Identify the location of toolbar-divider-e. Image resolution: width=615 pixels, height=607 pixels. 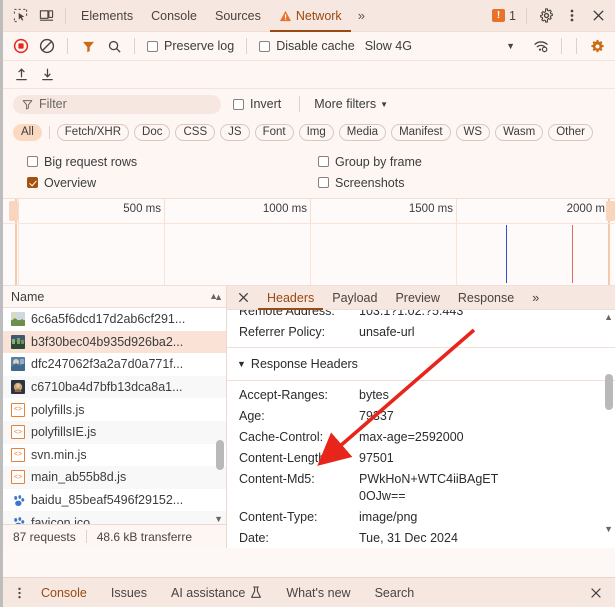
(576, 46).